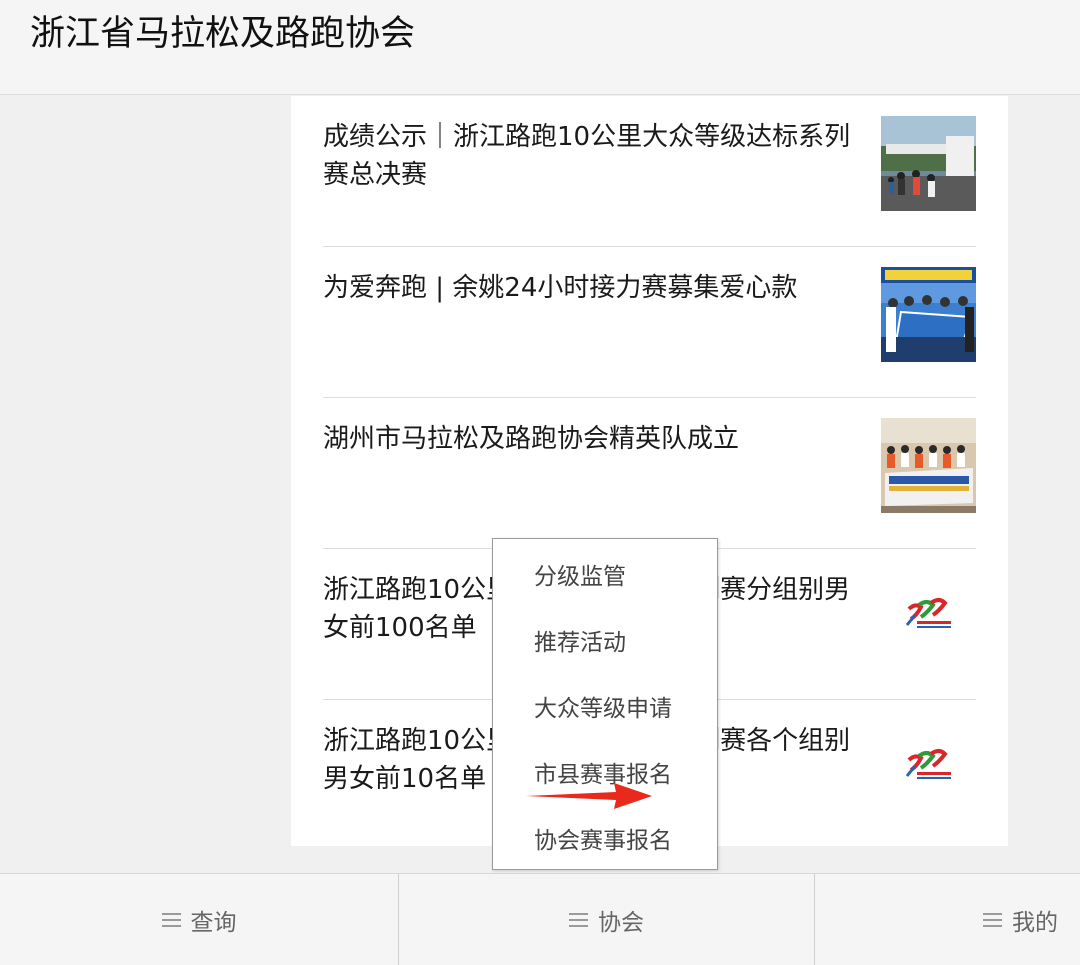 Image resolution: width=1080 pixels, height=965 pixels. Describe the element at coordinates (580, 577) in the screenshot. I see `menu-item-grading-supervision: 分级监管` at that location.